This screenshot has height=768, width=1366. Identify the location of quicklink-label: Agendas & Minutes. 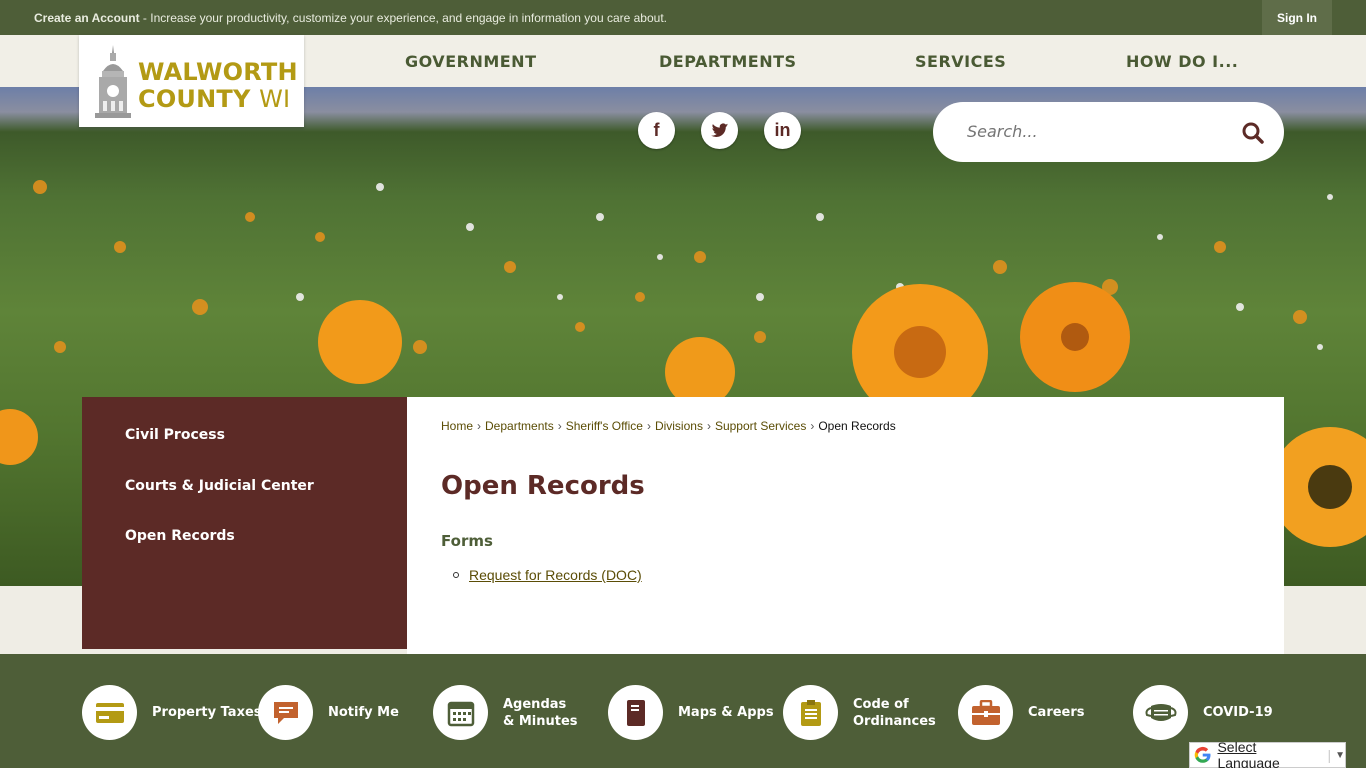
(540, 712).